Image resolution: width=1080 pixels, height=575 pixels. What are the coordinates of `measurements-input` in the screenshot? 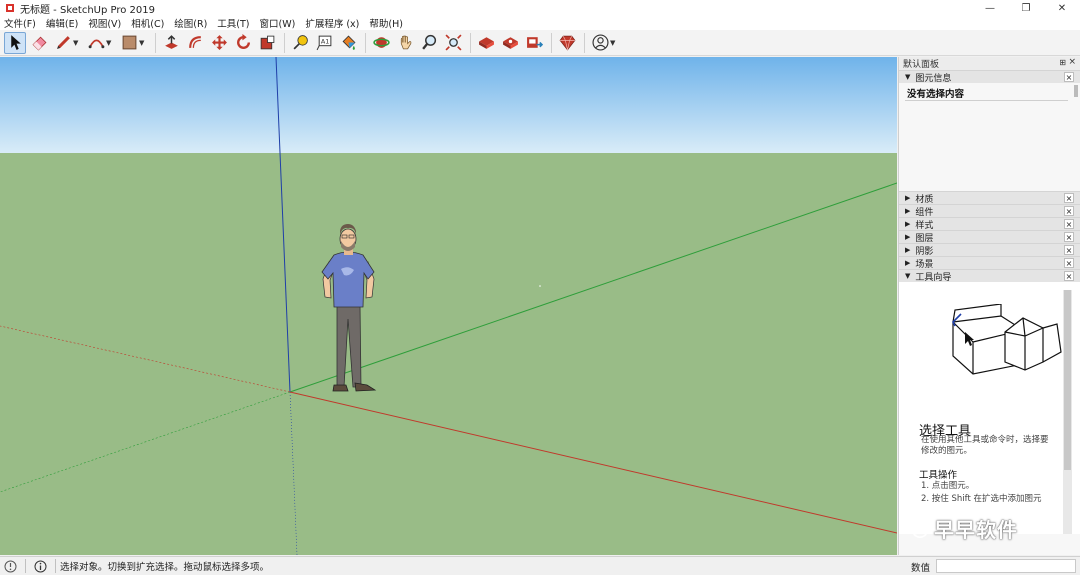 It's located at (1006, 566).